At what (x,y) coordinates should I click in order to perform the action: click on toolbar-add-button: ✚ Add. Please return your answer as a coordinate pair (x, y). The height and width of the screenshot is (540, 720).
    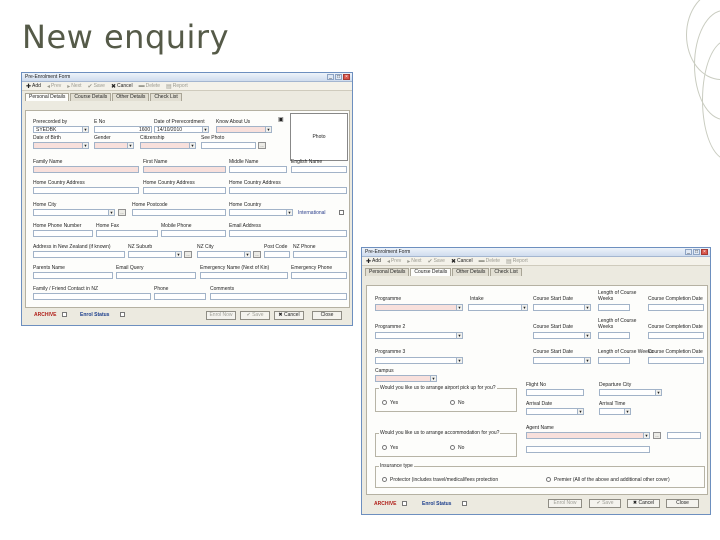
    Looking at the image, I should click on (373, 261).